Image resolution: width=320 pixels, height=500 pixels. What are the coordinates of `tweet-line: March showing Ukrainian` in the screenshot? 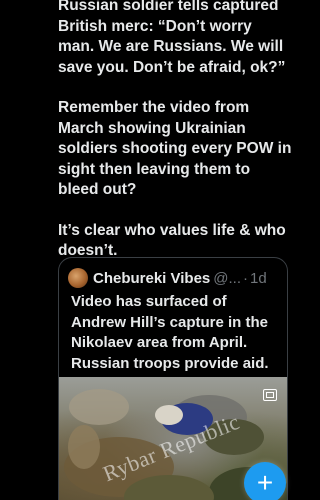 It's located at (152, 128).